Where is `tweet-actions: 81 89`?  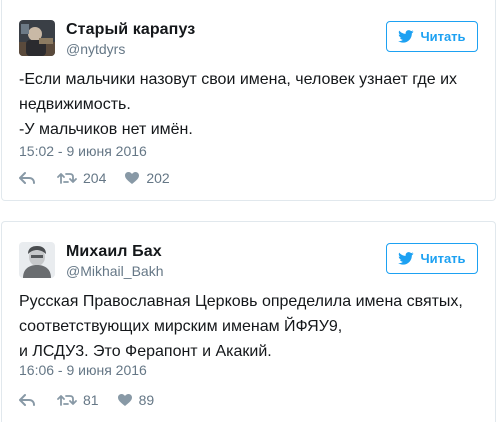
tweet-actions: 81 89 is located at coordinates (95, 400).